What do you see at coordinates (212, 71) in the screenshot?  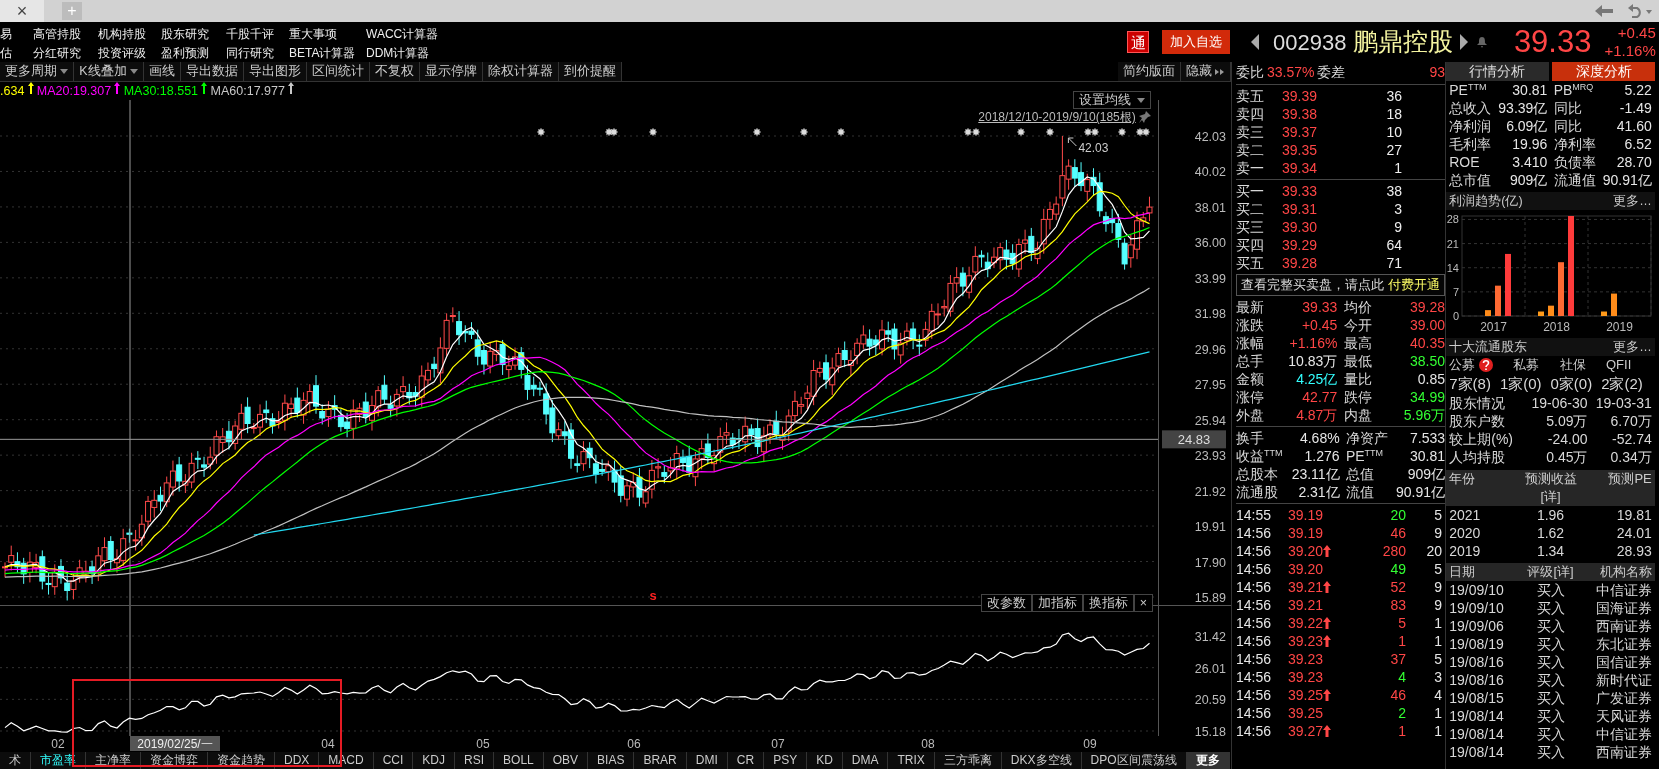 I see `toolbar-button: 导出数据` at bounding box center [212, 71].